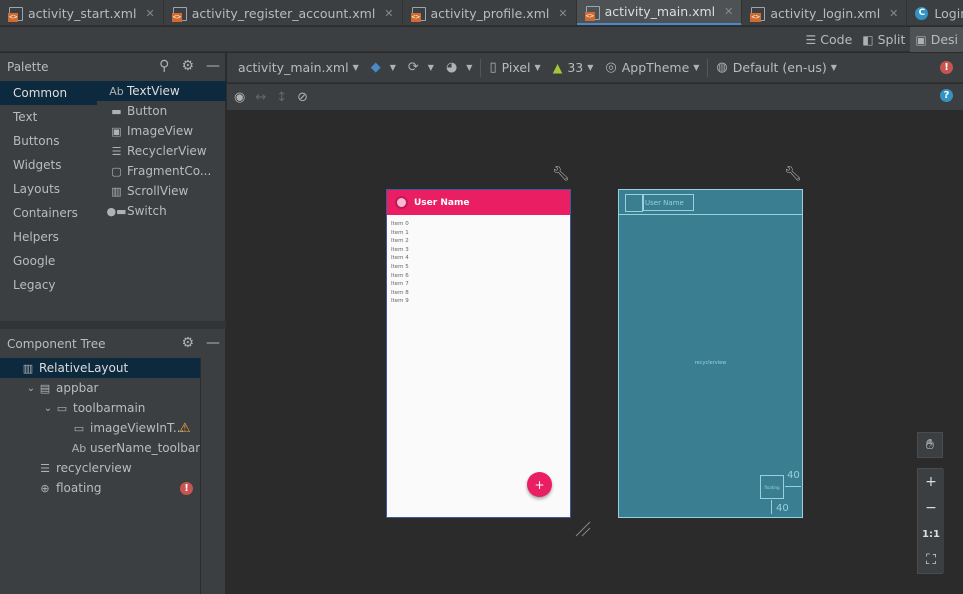 The height and width of the screenshot is (594, 963). What do you see at coordinates (400, 276) in the screenshot?
I see `list-item: Item 6` at bounding box center [400, 276].